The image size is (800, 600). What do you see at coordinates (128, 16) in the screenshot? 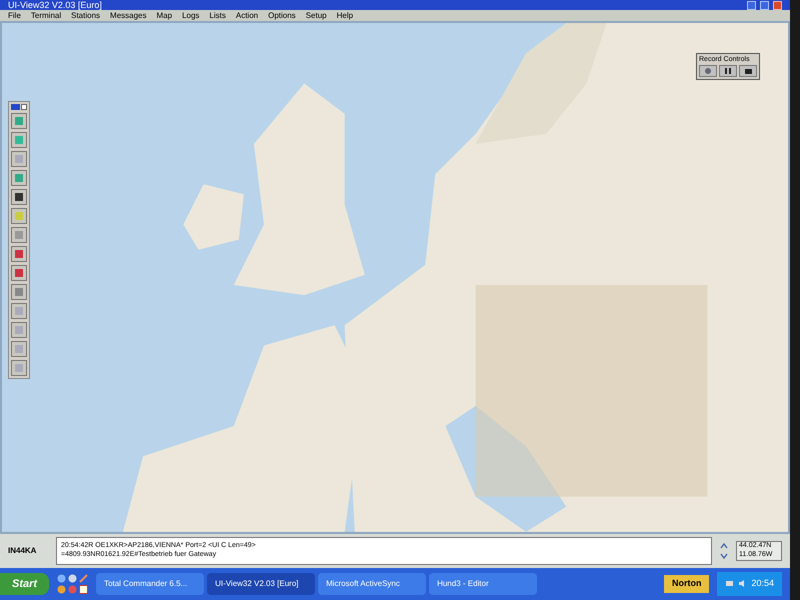
I see `menu-item: Messages` at bounding box center [128, 16].